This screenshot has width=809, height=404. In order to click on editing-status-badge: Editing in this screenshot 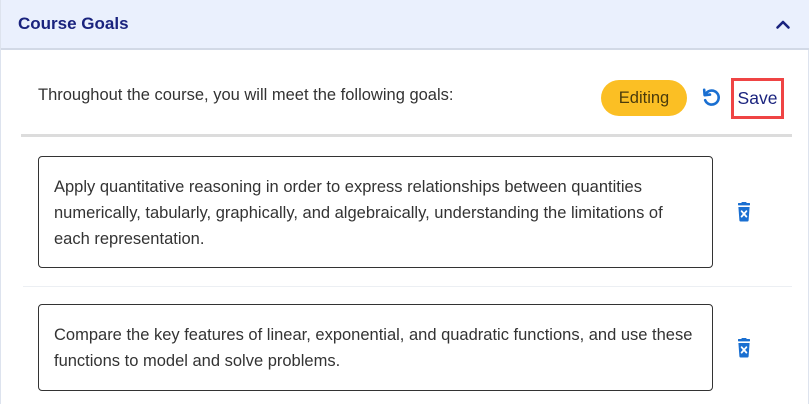, I will do `click(644, 98)`.